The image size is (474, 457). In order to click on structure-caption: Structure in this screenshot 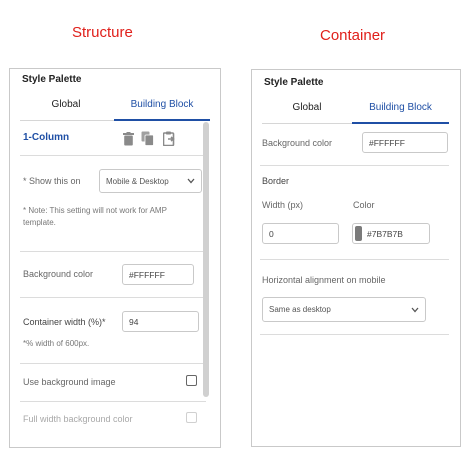, I will do `click(102, 32)`.